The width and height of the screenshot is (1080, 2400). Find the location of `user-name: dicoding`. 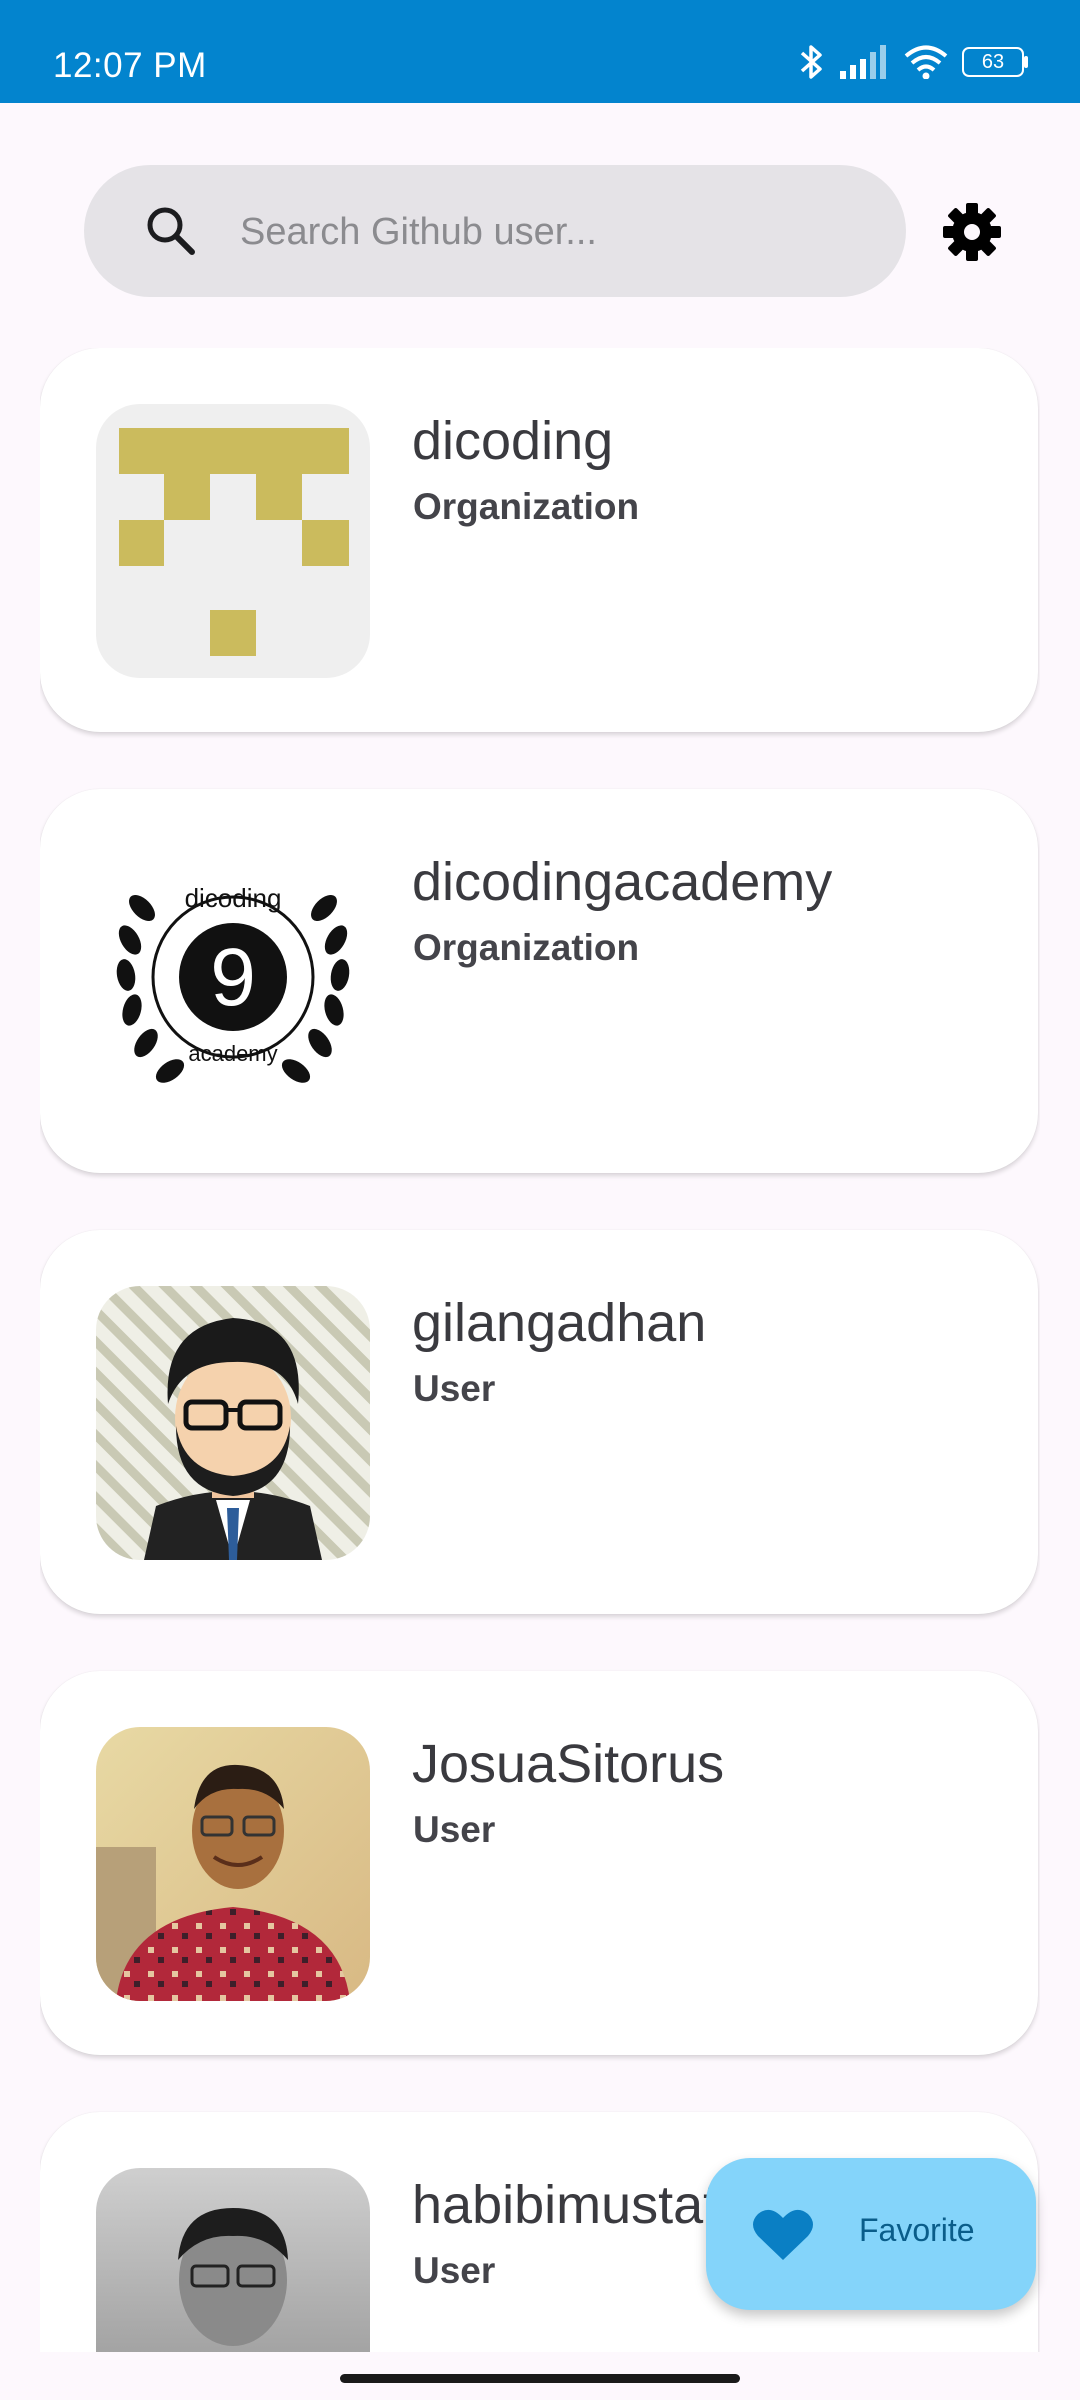

user-name: dicoding is located at coordinates (513, 441).